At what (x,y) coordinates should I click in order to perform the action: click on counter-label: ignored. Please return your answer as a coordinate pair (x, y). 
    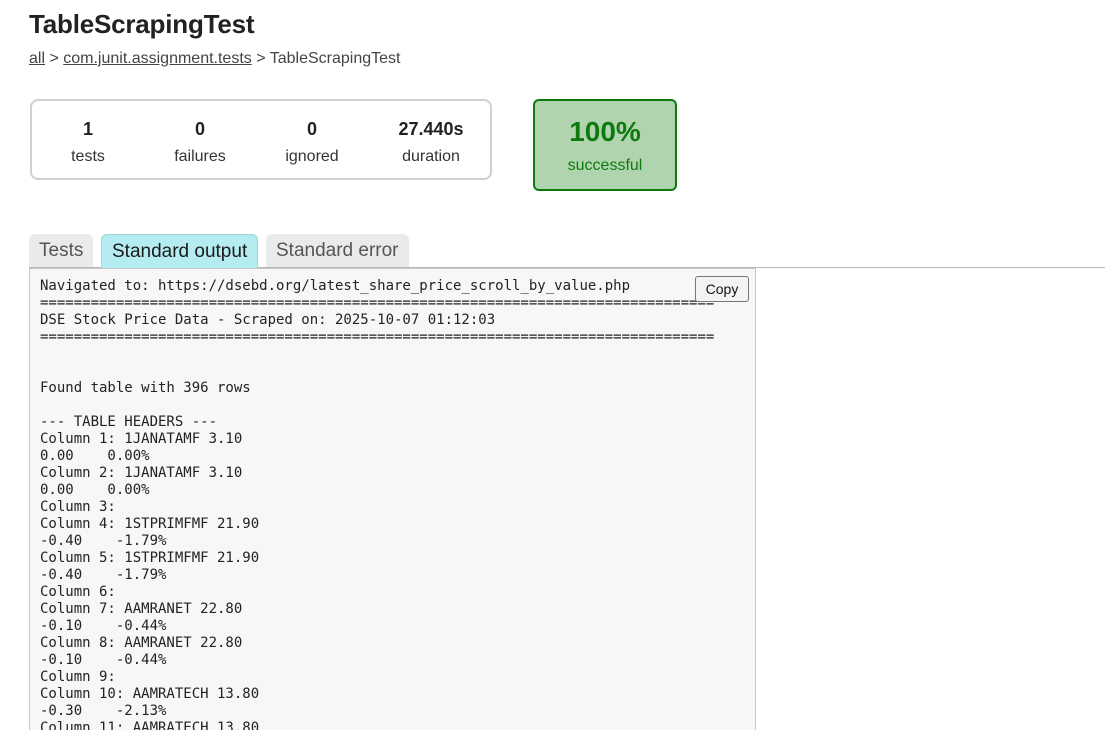
    Looking at the image, I should click on (312, 156).